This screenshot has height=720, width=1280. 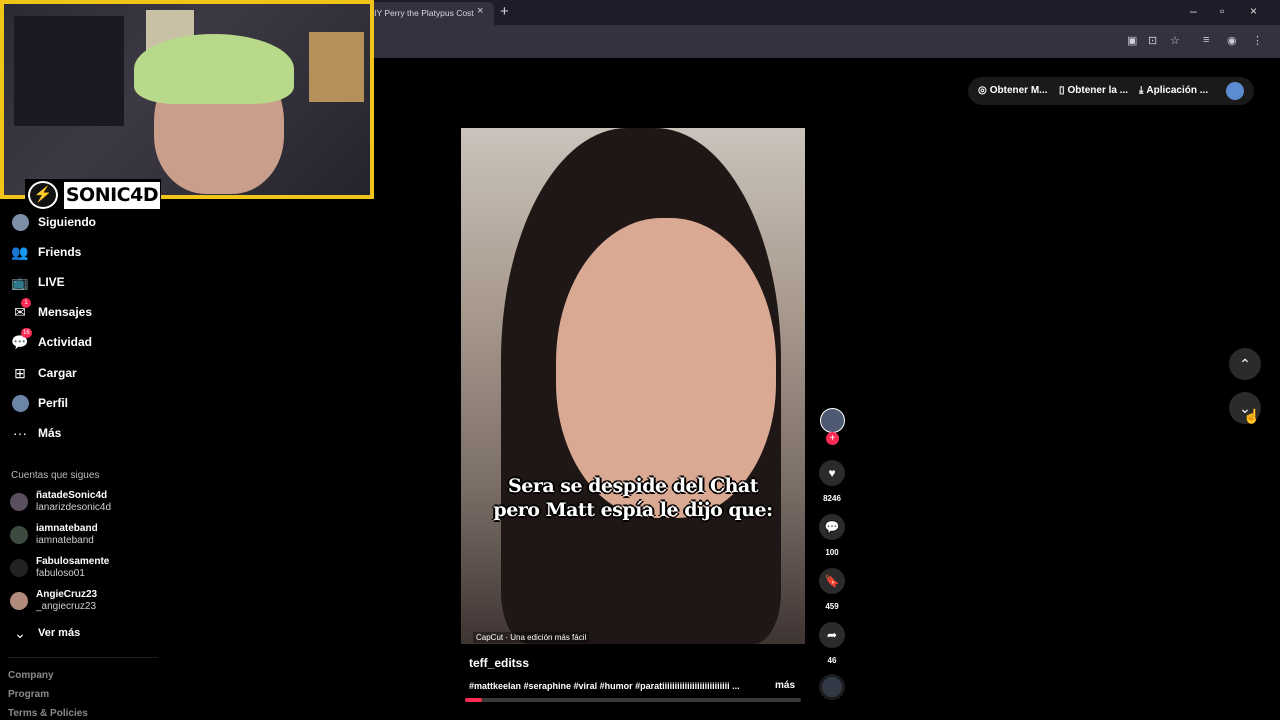 I want to click on sidebar-item-label: Actividad, so click(x=65, y=342).